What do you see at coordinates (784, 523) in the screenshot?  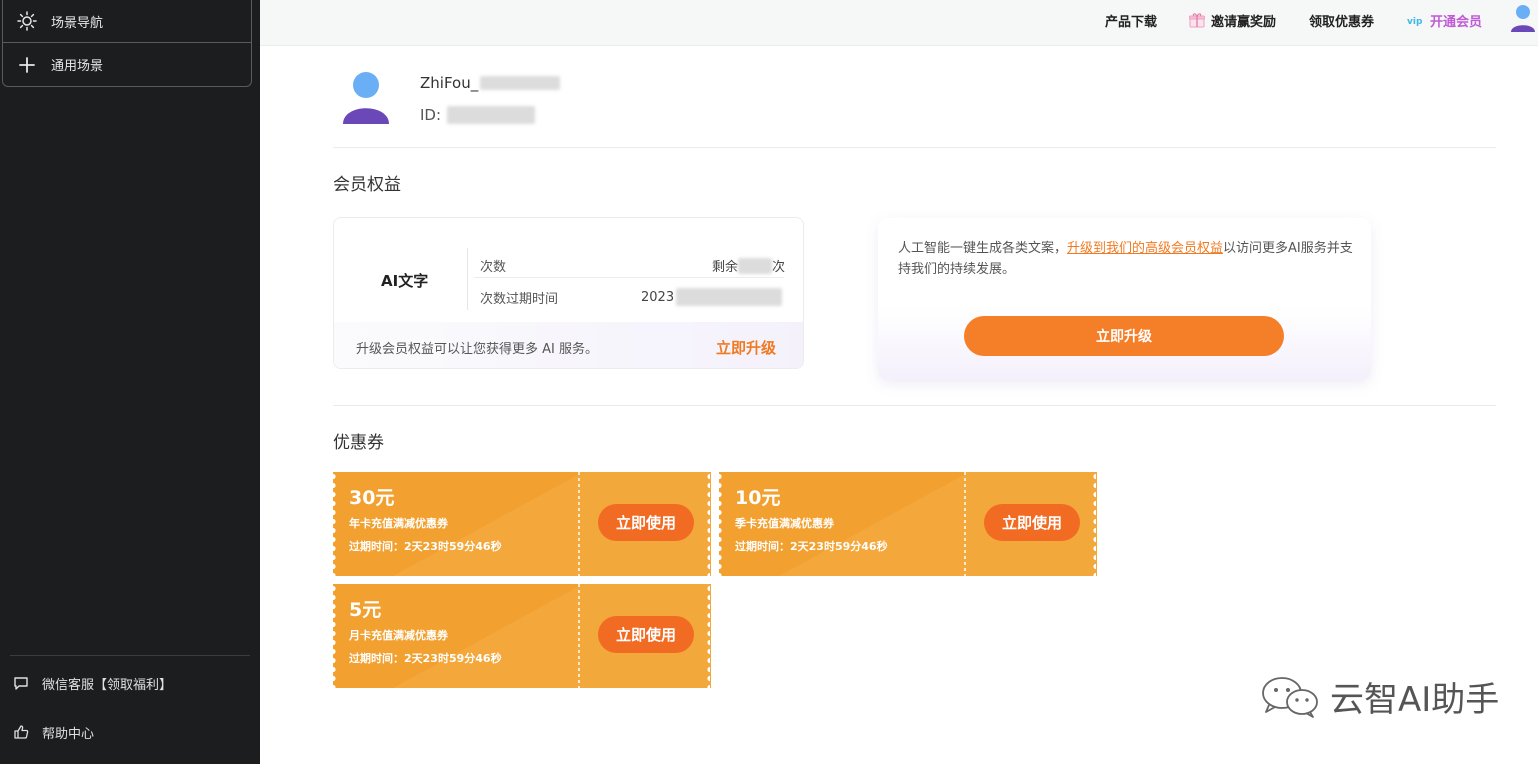 I see `coupon-description: 季卡充值满减优惠券` at bounding box center [784, 523].